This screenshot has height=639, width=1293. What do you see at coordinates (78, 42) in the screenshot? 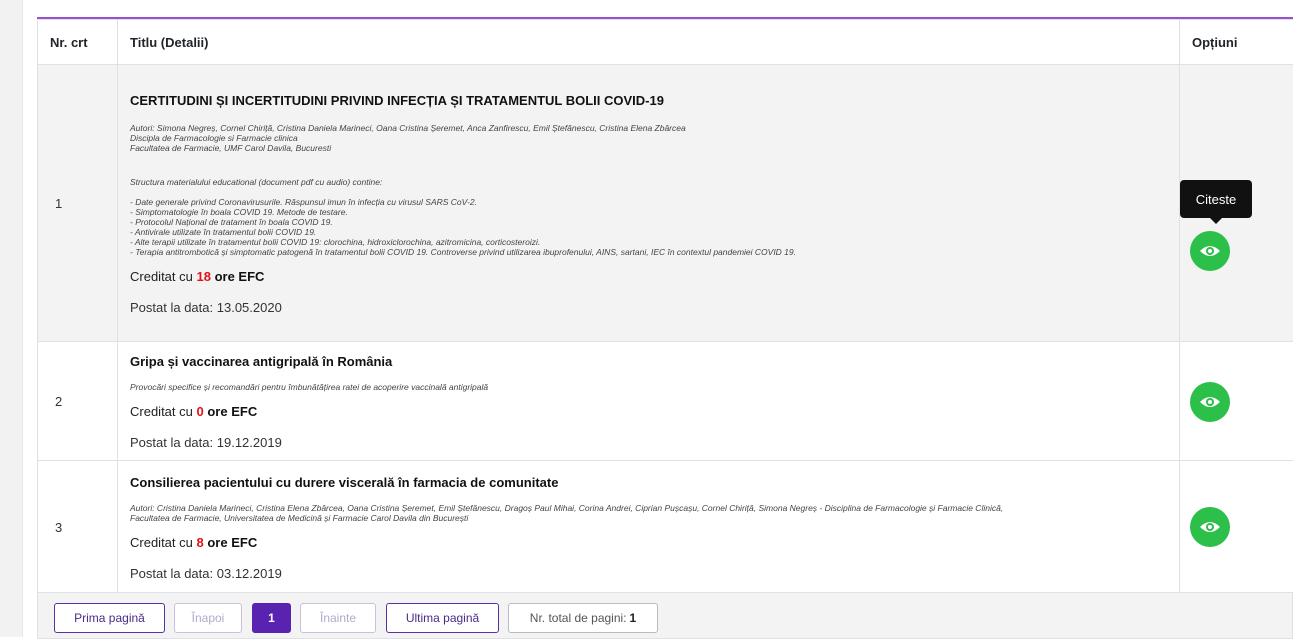
I see `header-nr: Nr. crt` at bounding box center [78, 42].